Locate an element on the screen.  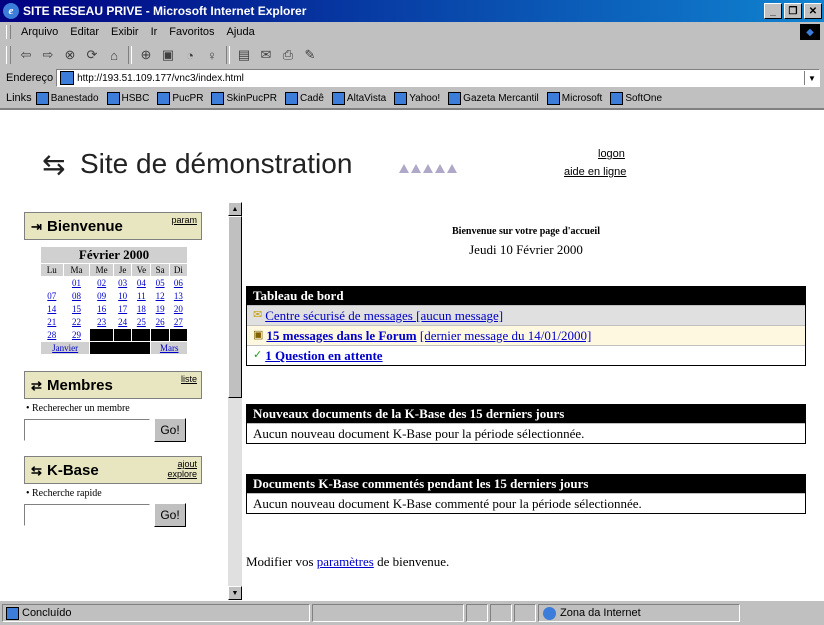
calendar-day: 03 is located at coordinates (123, 283).